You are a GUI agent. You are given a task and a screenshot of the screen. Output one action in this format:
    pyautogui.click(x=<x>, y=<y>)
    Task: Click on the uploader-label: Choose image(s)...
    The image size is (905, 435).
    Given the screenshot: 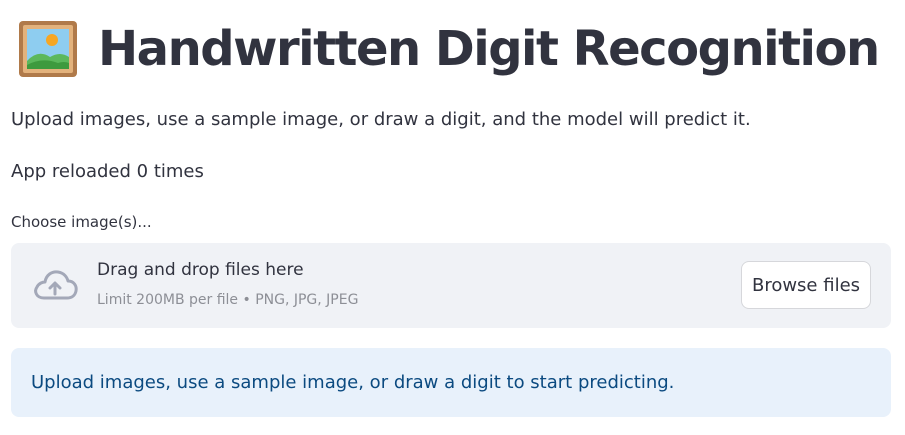 What is the action you would take?
    pyautogui.click(x=81, y=222)
    